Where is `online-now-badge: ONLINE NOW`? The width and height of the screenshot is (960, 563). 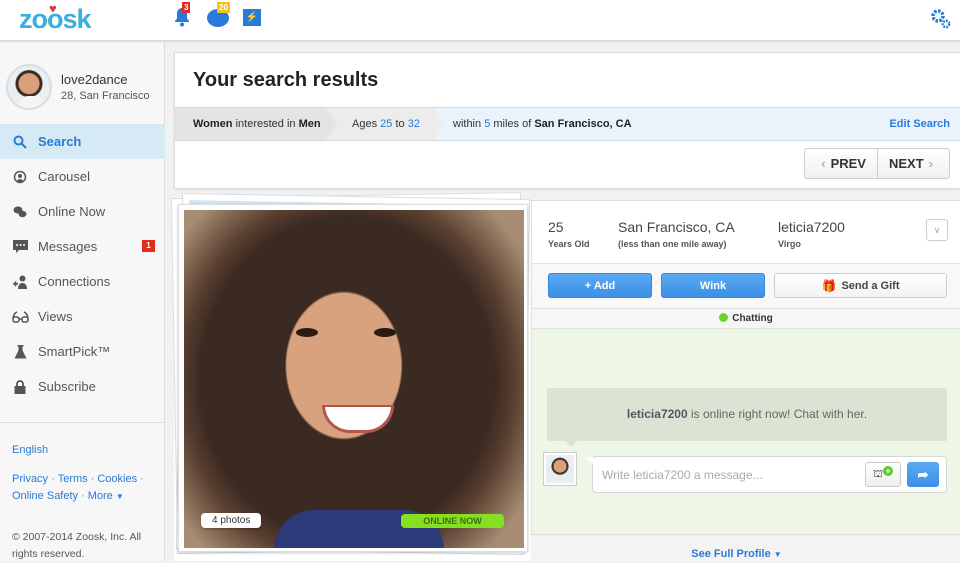
online-now-badge: ONLINE NOW is located at coordinates (452, 521).